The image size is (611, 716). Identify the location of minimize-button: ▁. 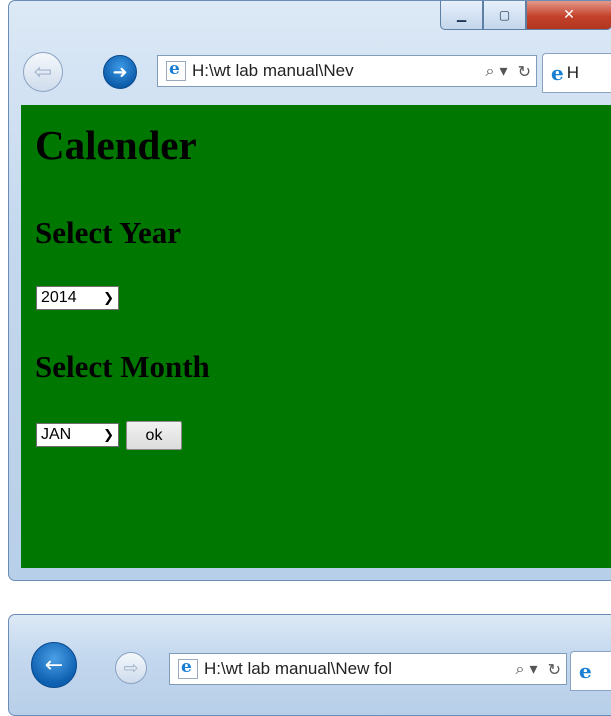
(461, 15).